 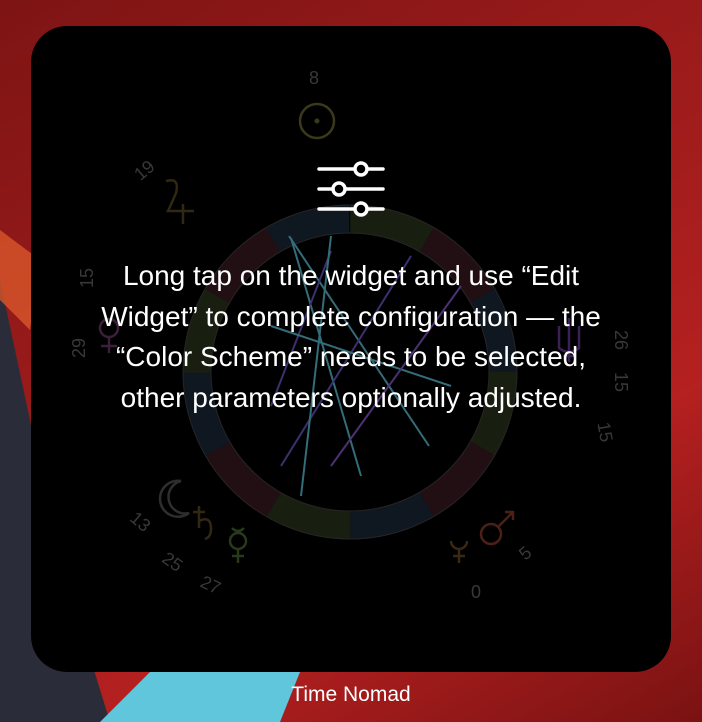 What do you see at coordinates (203, 523) in the screenshot?
I see `saturn-glyph` at bounding box center [203, 523].